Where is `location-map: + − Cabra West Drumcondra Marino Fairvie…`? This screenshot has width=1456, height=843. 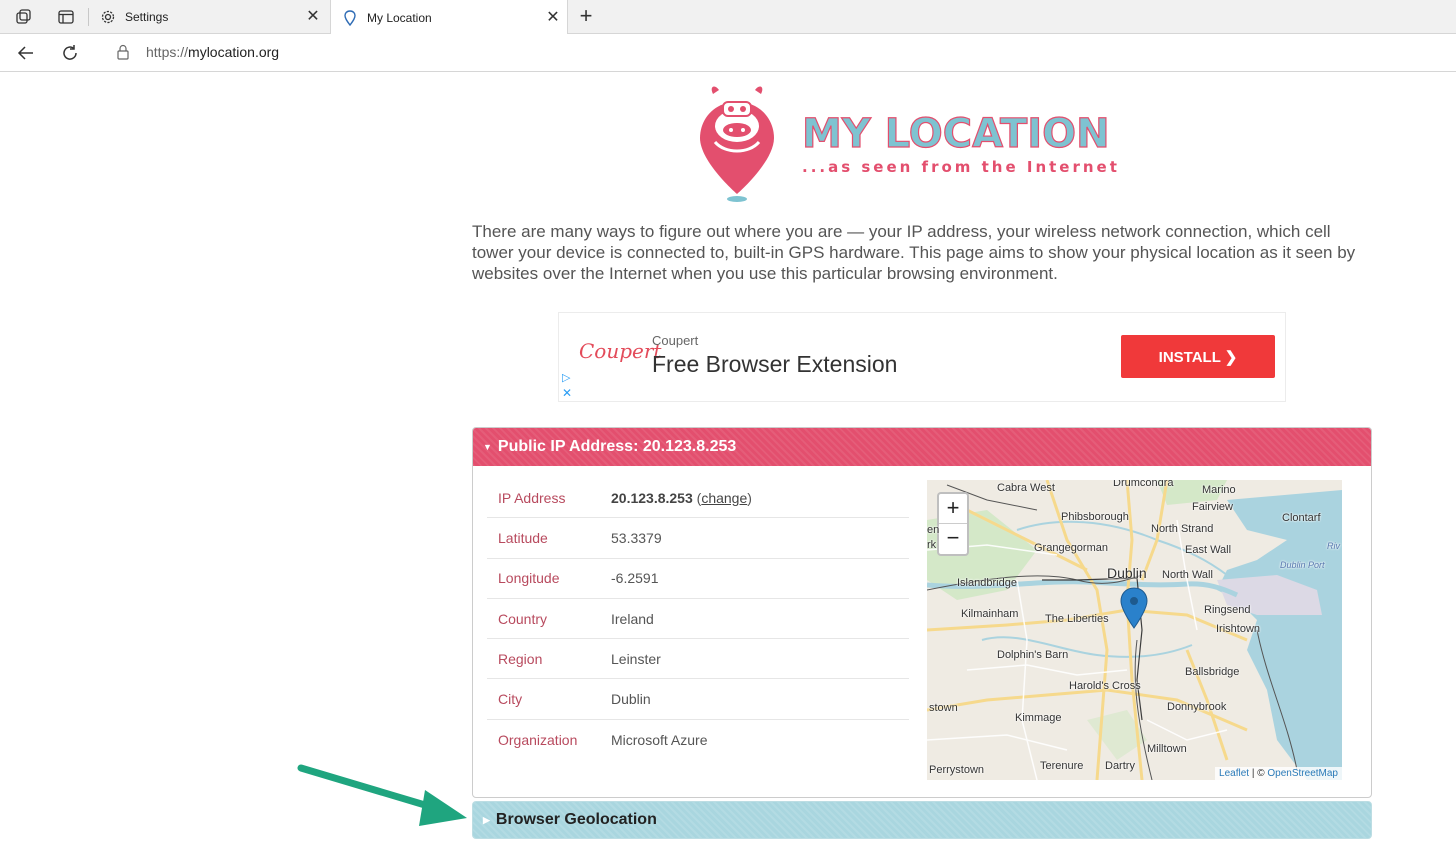
location-map: + − Cabra West Drumcondra Marino Fairvie… is located at coordinates (1134, 630).